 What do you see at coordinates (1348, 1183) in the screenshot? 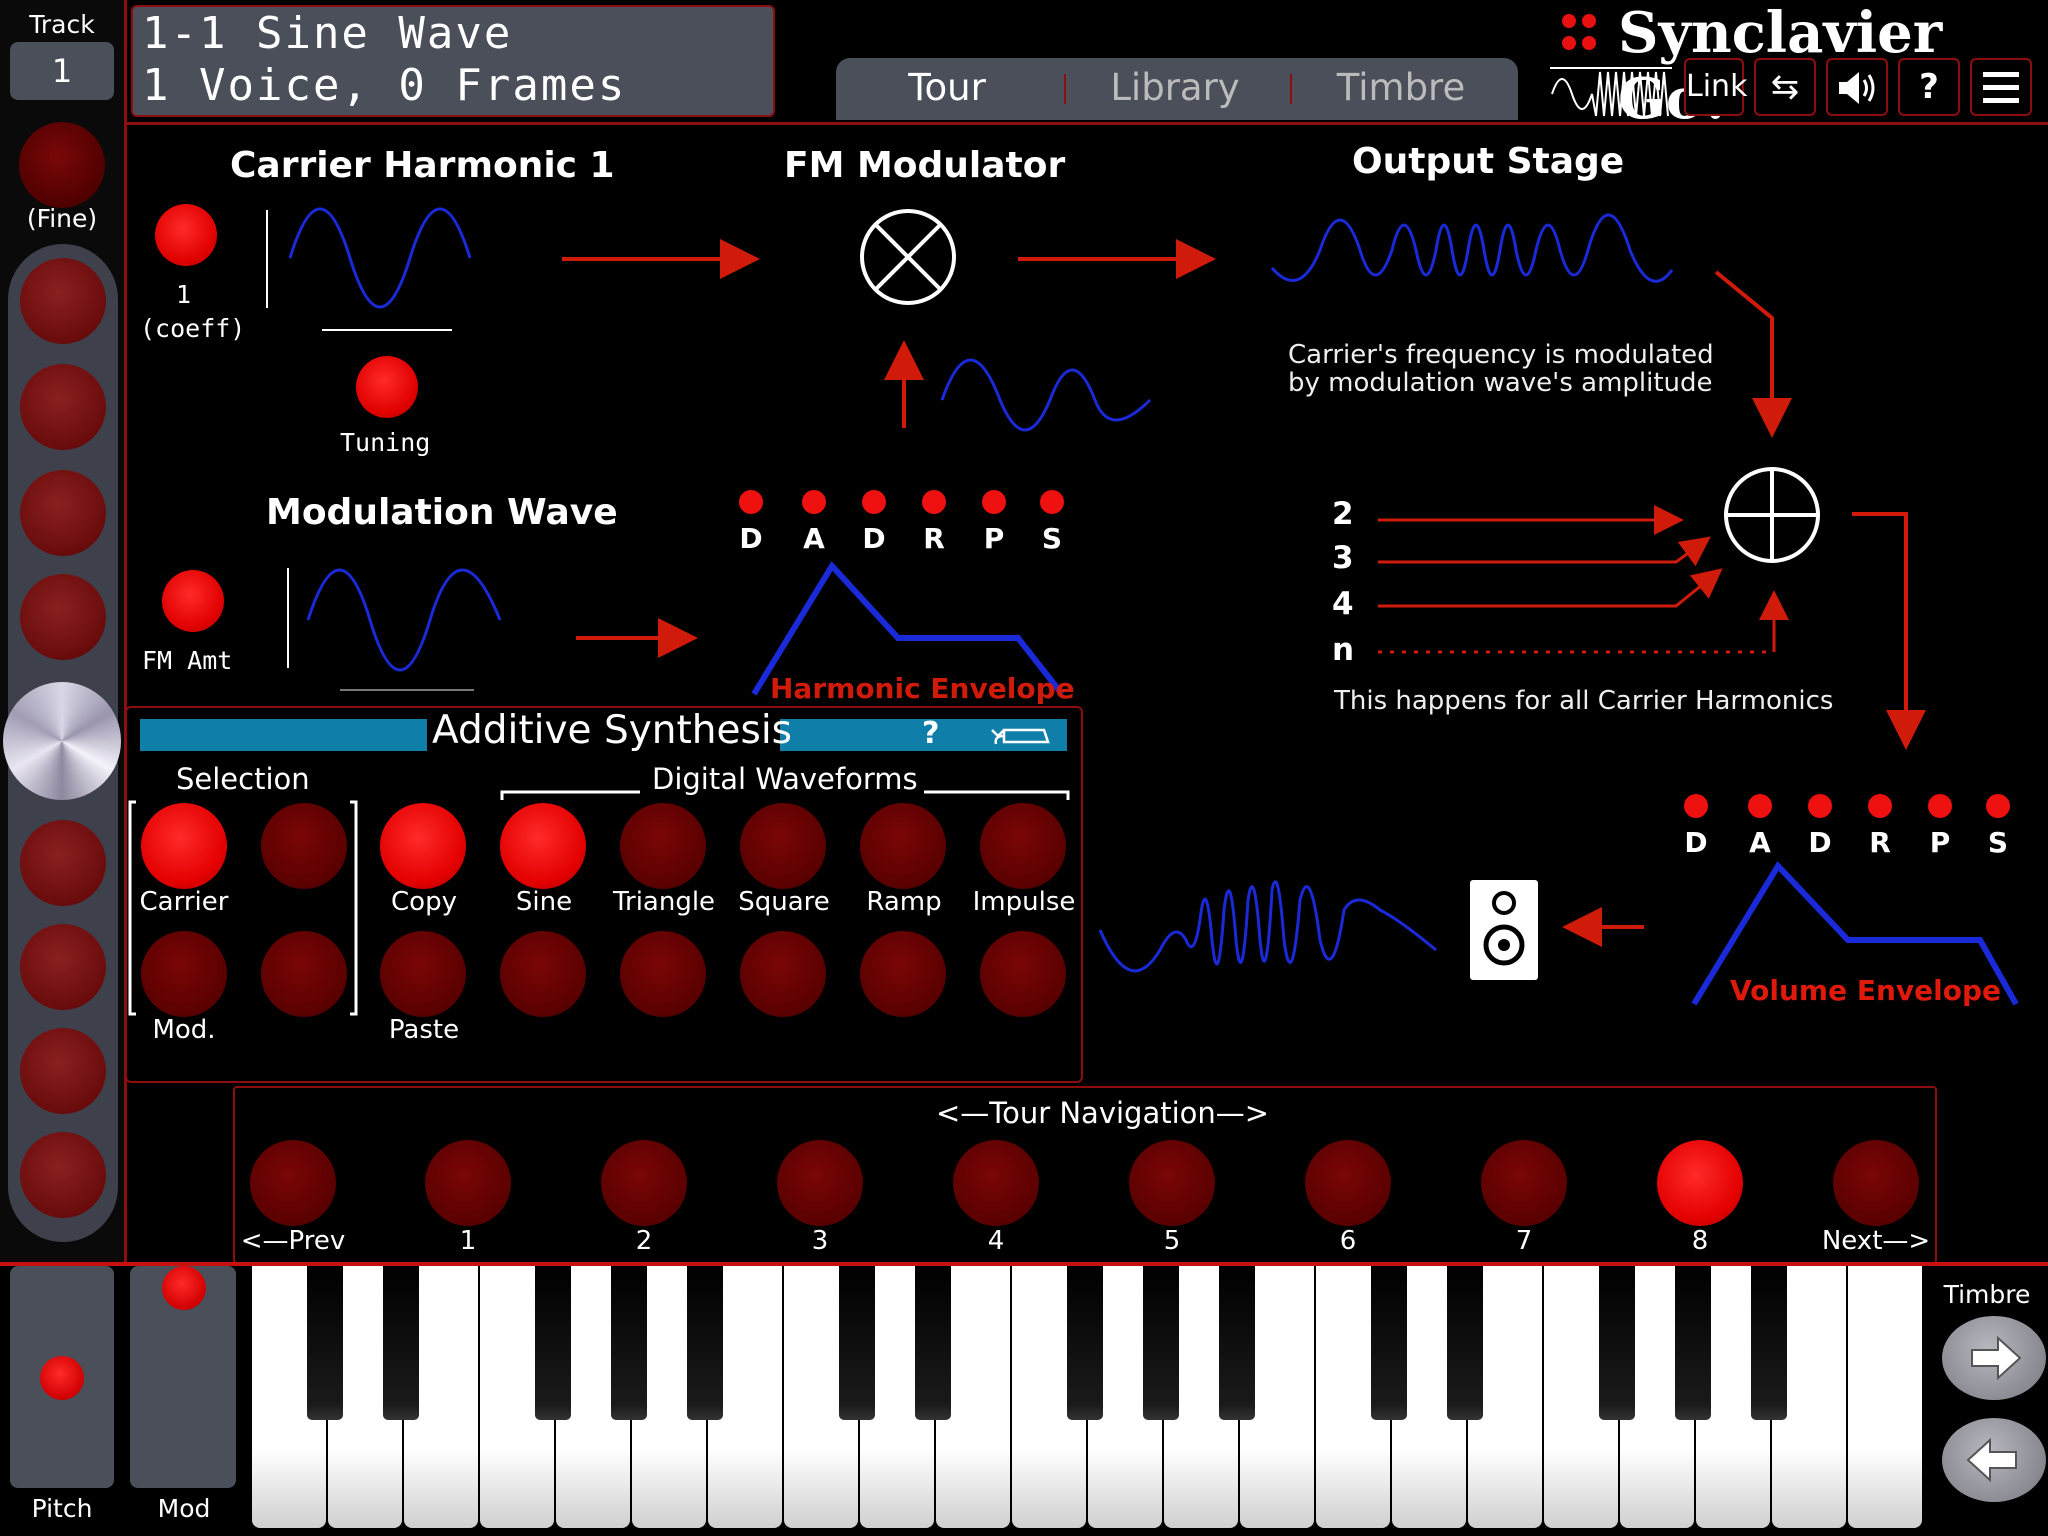
I see `tour-step-6-button` at bounding box center [1348, 1183].